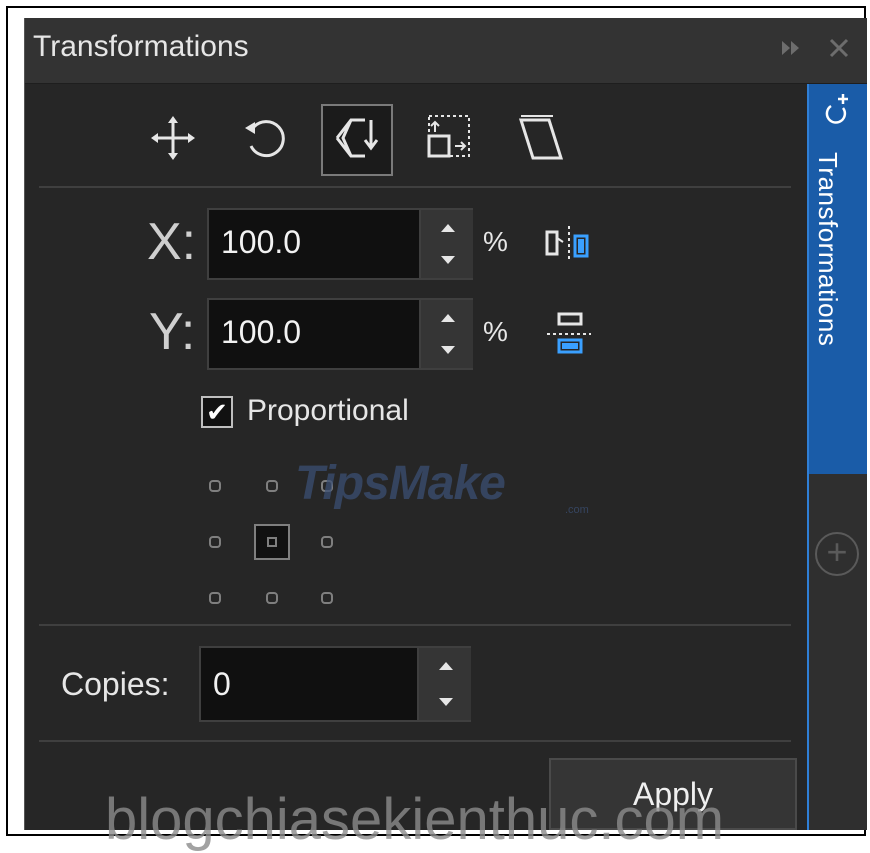 Image resolution: width=870 pixels, height=853 pixels. I want to click on scale-y-spinner, so click(446, 334).